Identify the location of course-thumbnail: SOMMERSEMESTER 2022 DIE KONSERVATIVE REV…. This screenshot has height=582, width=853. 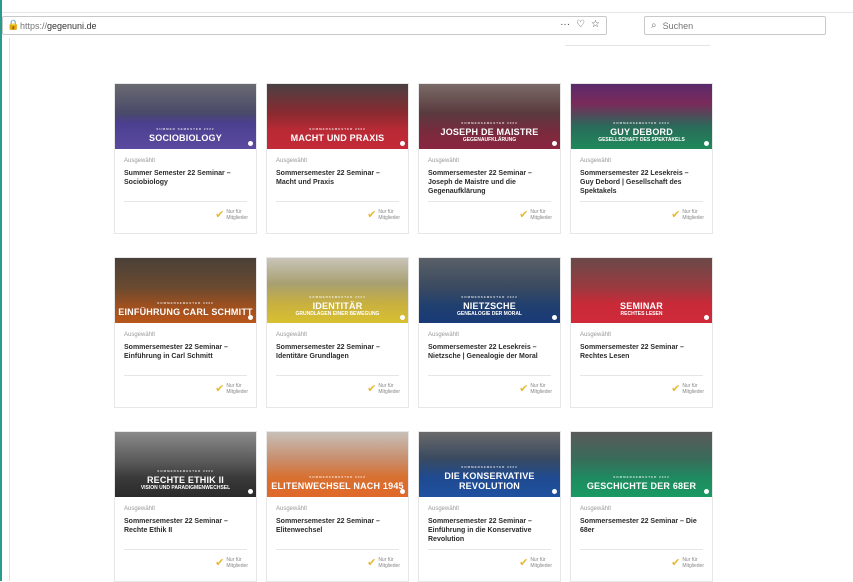
(489, 464).